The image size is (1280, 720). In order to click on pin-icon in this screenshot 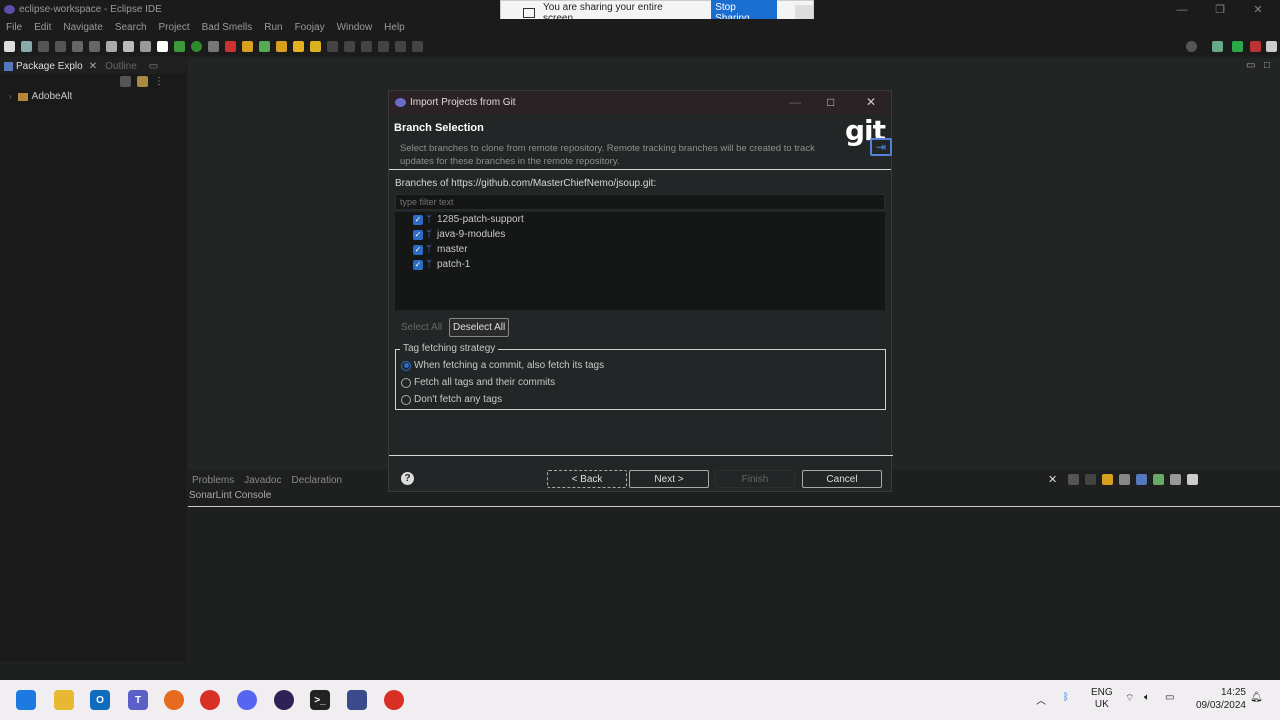, I will do `click(349, 46)`.